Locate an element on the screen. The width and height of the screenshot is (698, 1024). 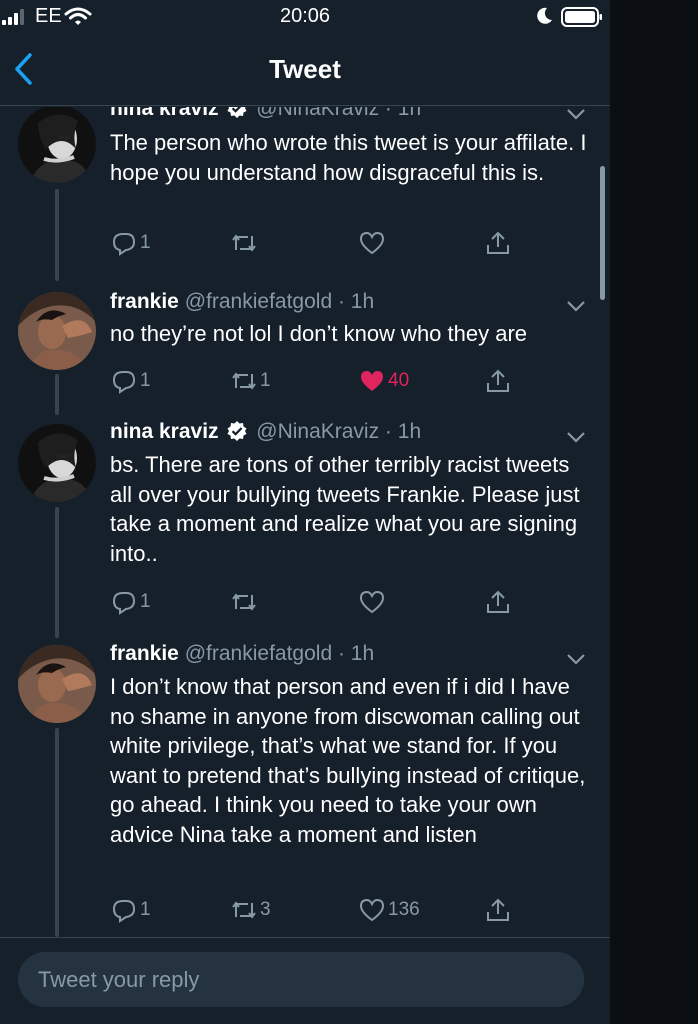
divider is located at coordinates (305, 937).